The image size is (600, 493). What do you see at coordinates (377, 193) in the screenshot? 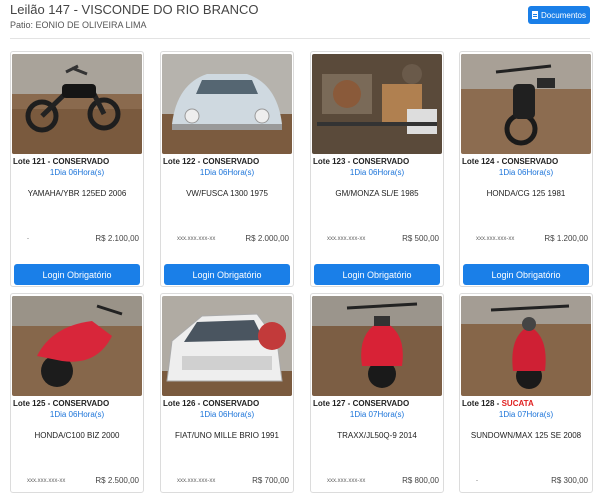
I see `vehicle-description: GM/MONZA SL/E 1985` at bounding box center [377, 193].